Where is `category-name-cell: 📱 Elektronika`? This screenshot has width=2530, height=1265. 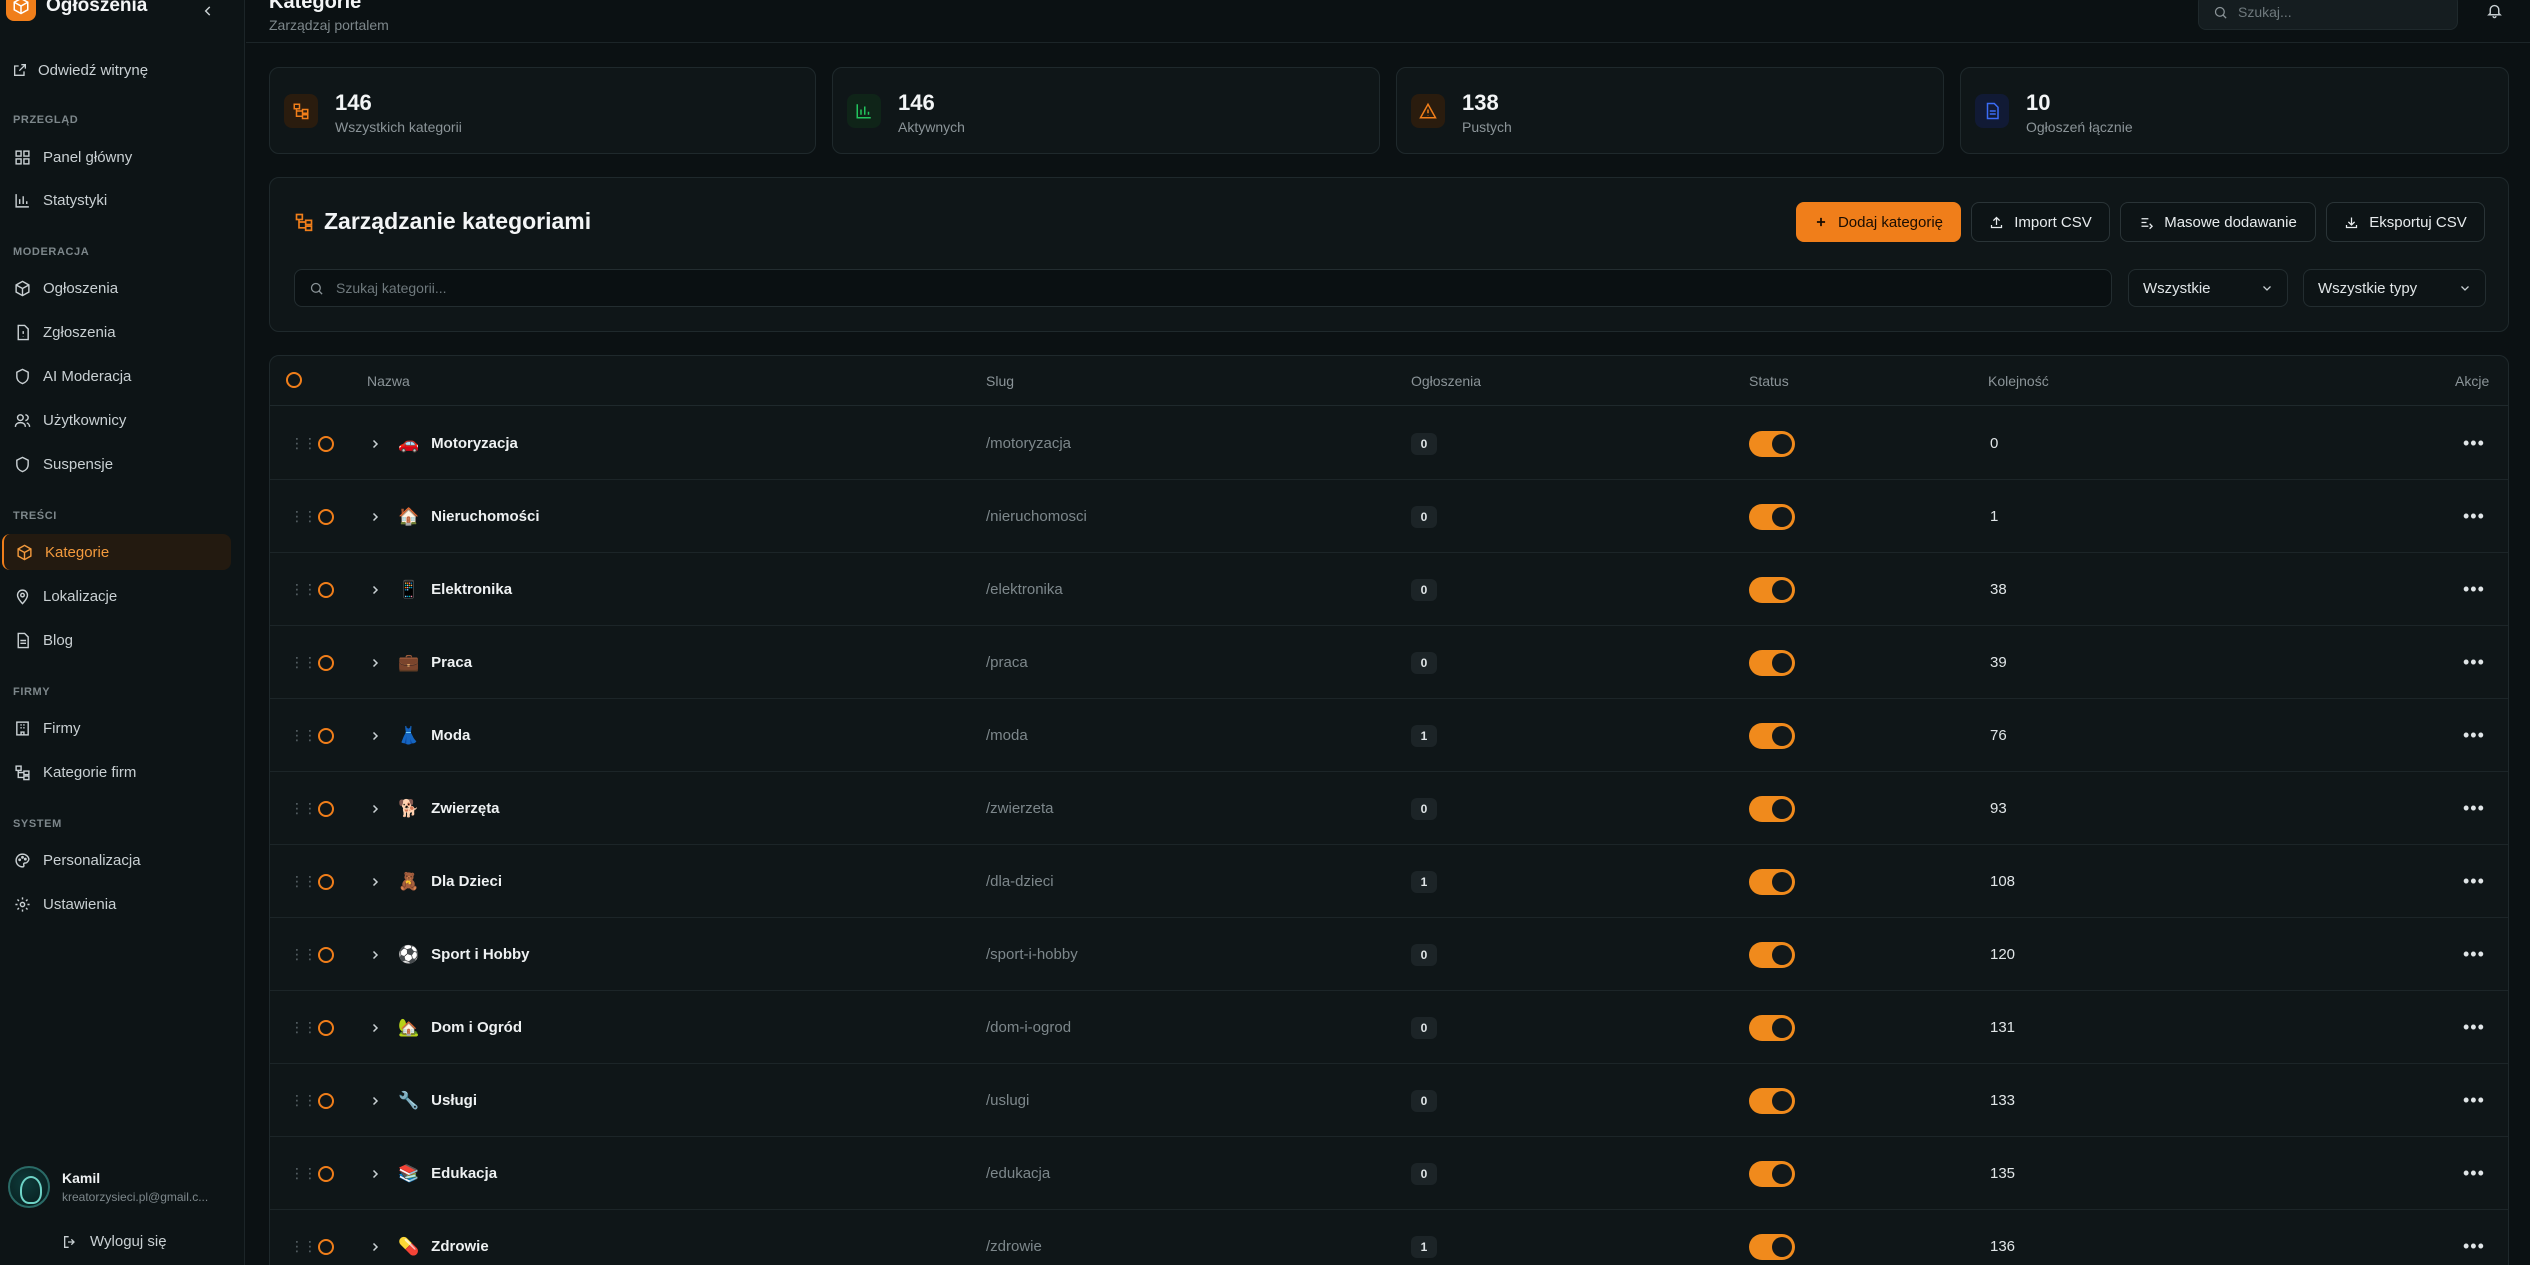
category-name-cell: 📱 Elektronika is located at coordinates (455, 589).